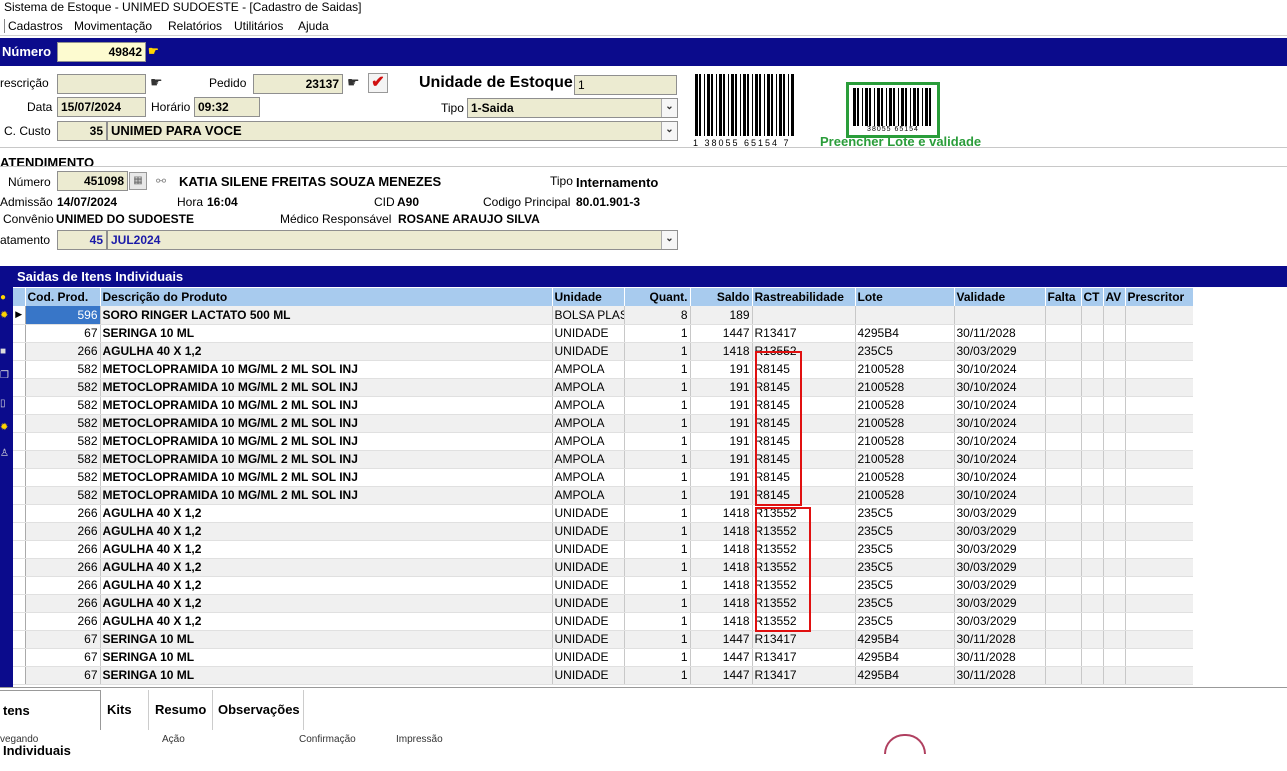 Image resolution: width=1287 pixels, height=771 pixels. What do you see at coordinates (19, 315) in the screenshot?
I see `row-indicator-icon: ▶` at bounding box center [19, 315].